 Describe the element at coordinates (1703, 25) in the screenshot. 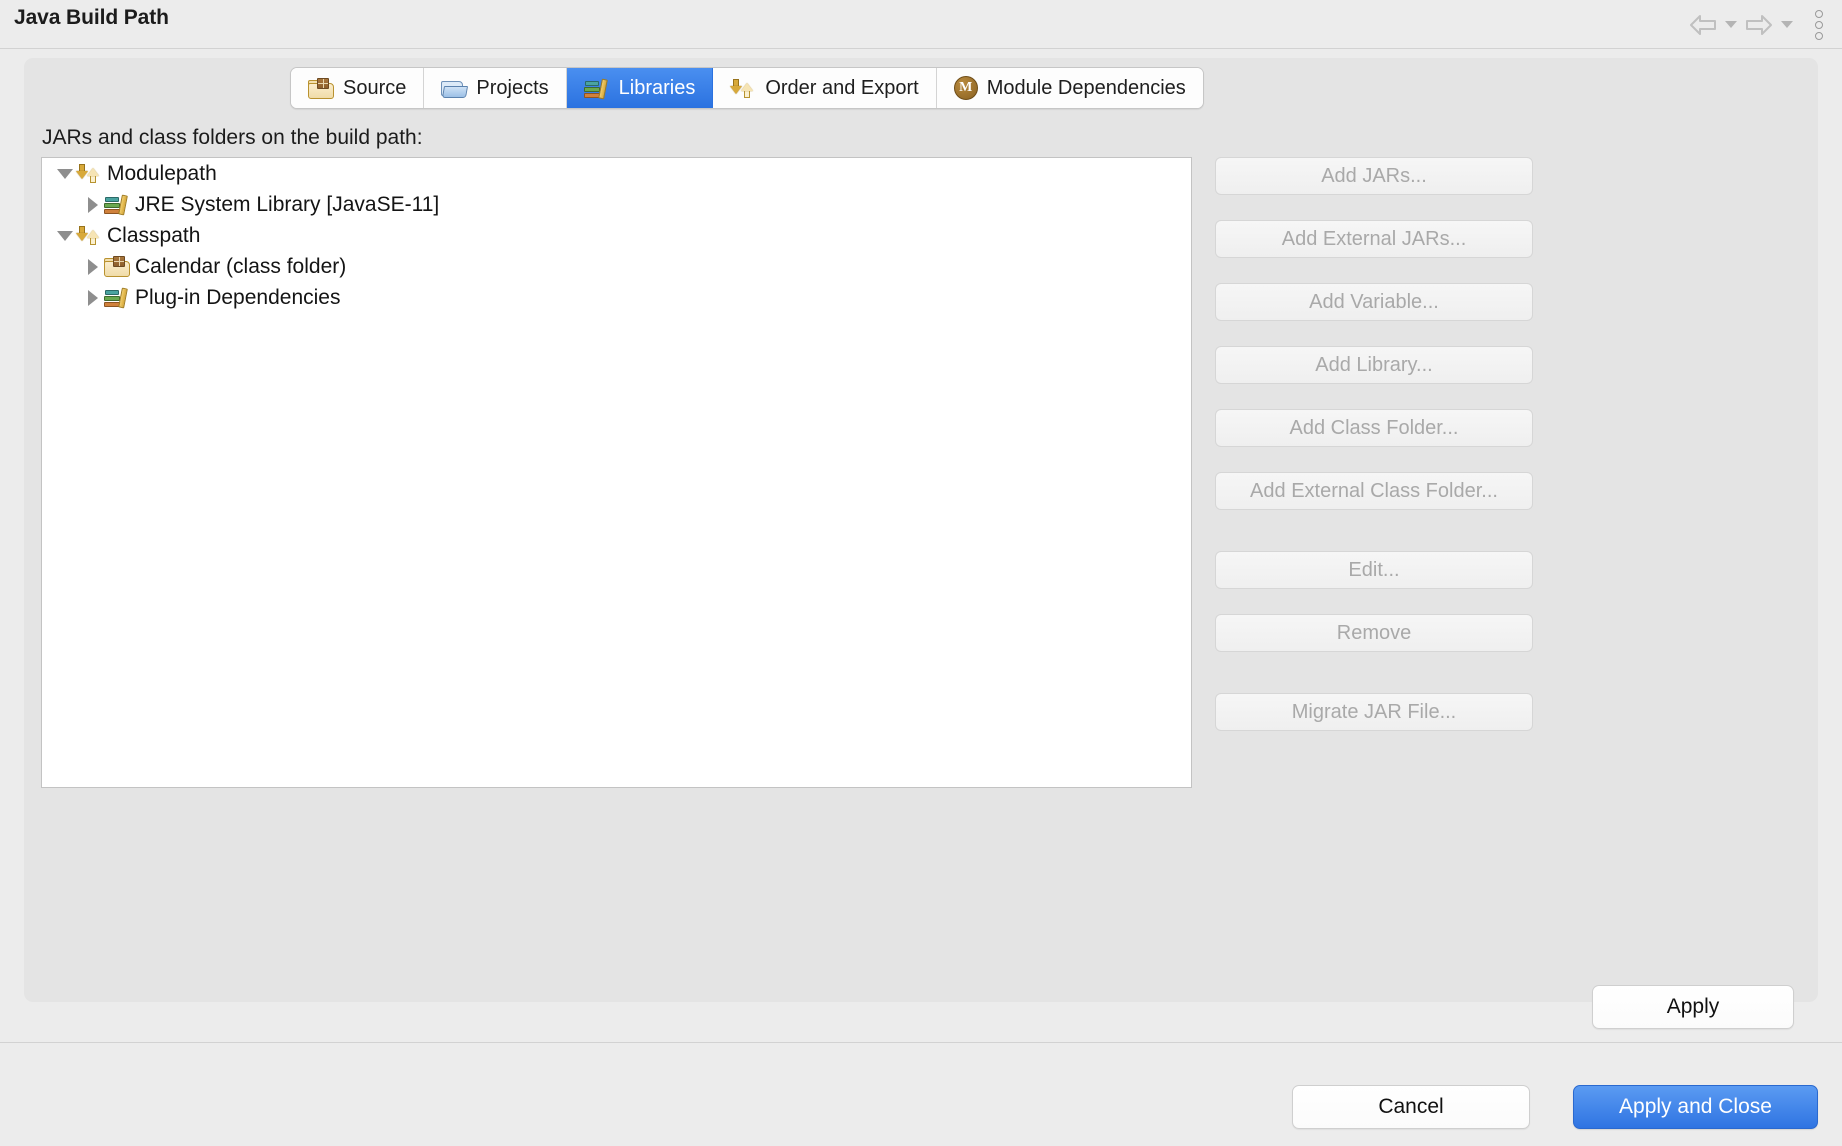

I see `back-arrow-icon` at that location.